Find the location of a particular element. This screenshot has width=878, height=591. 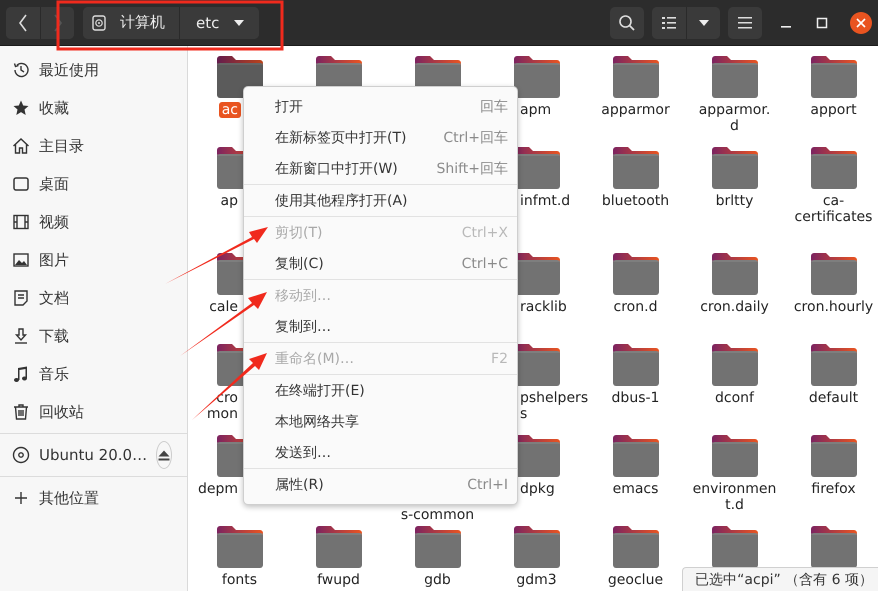

trash-icon is located at coordinates (21, 412).